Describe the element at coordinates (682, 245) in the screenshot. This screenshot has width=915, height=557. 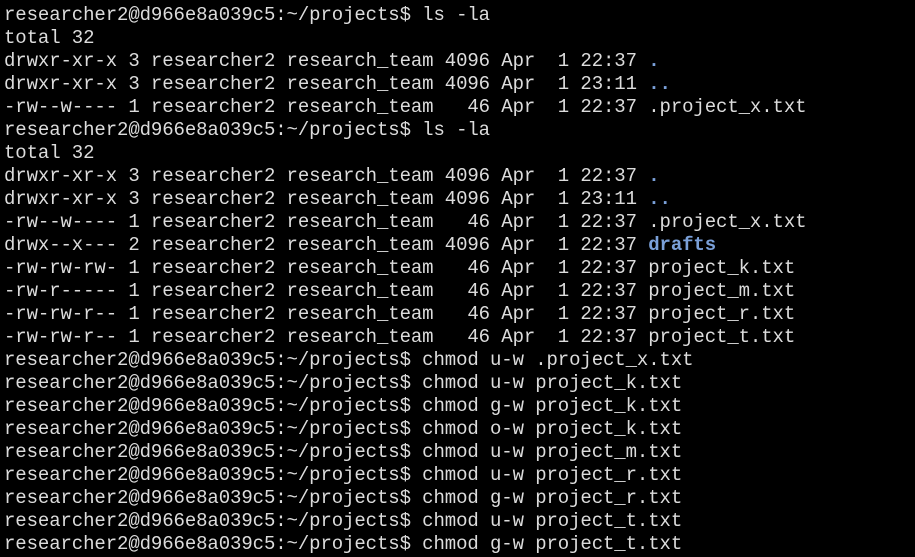
I see `directory-name: drafts` at that location.